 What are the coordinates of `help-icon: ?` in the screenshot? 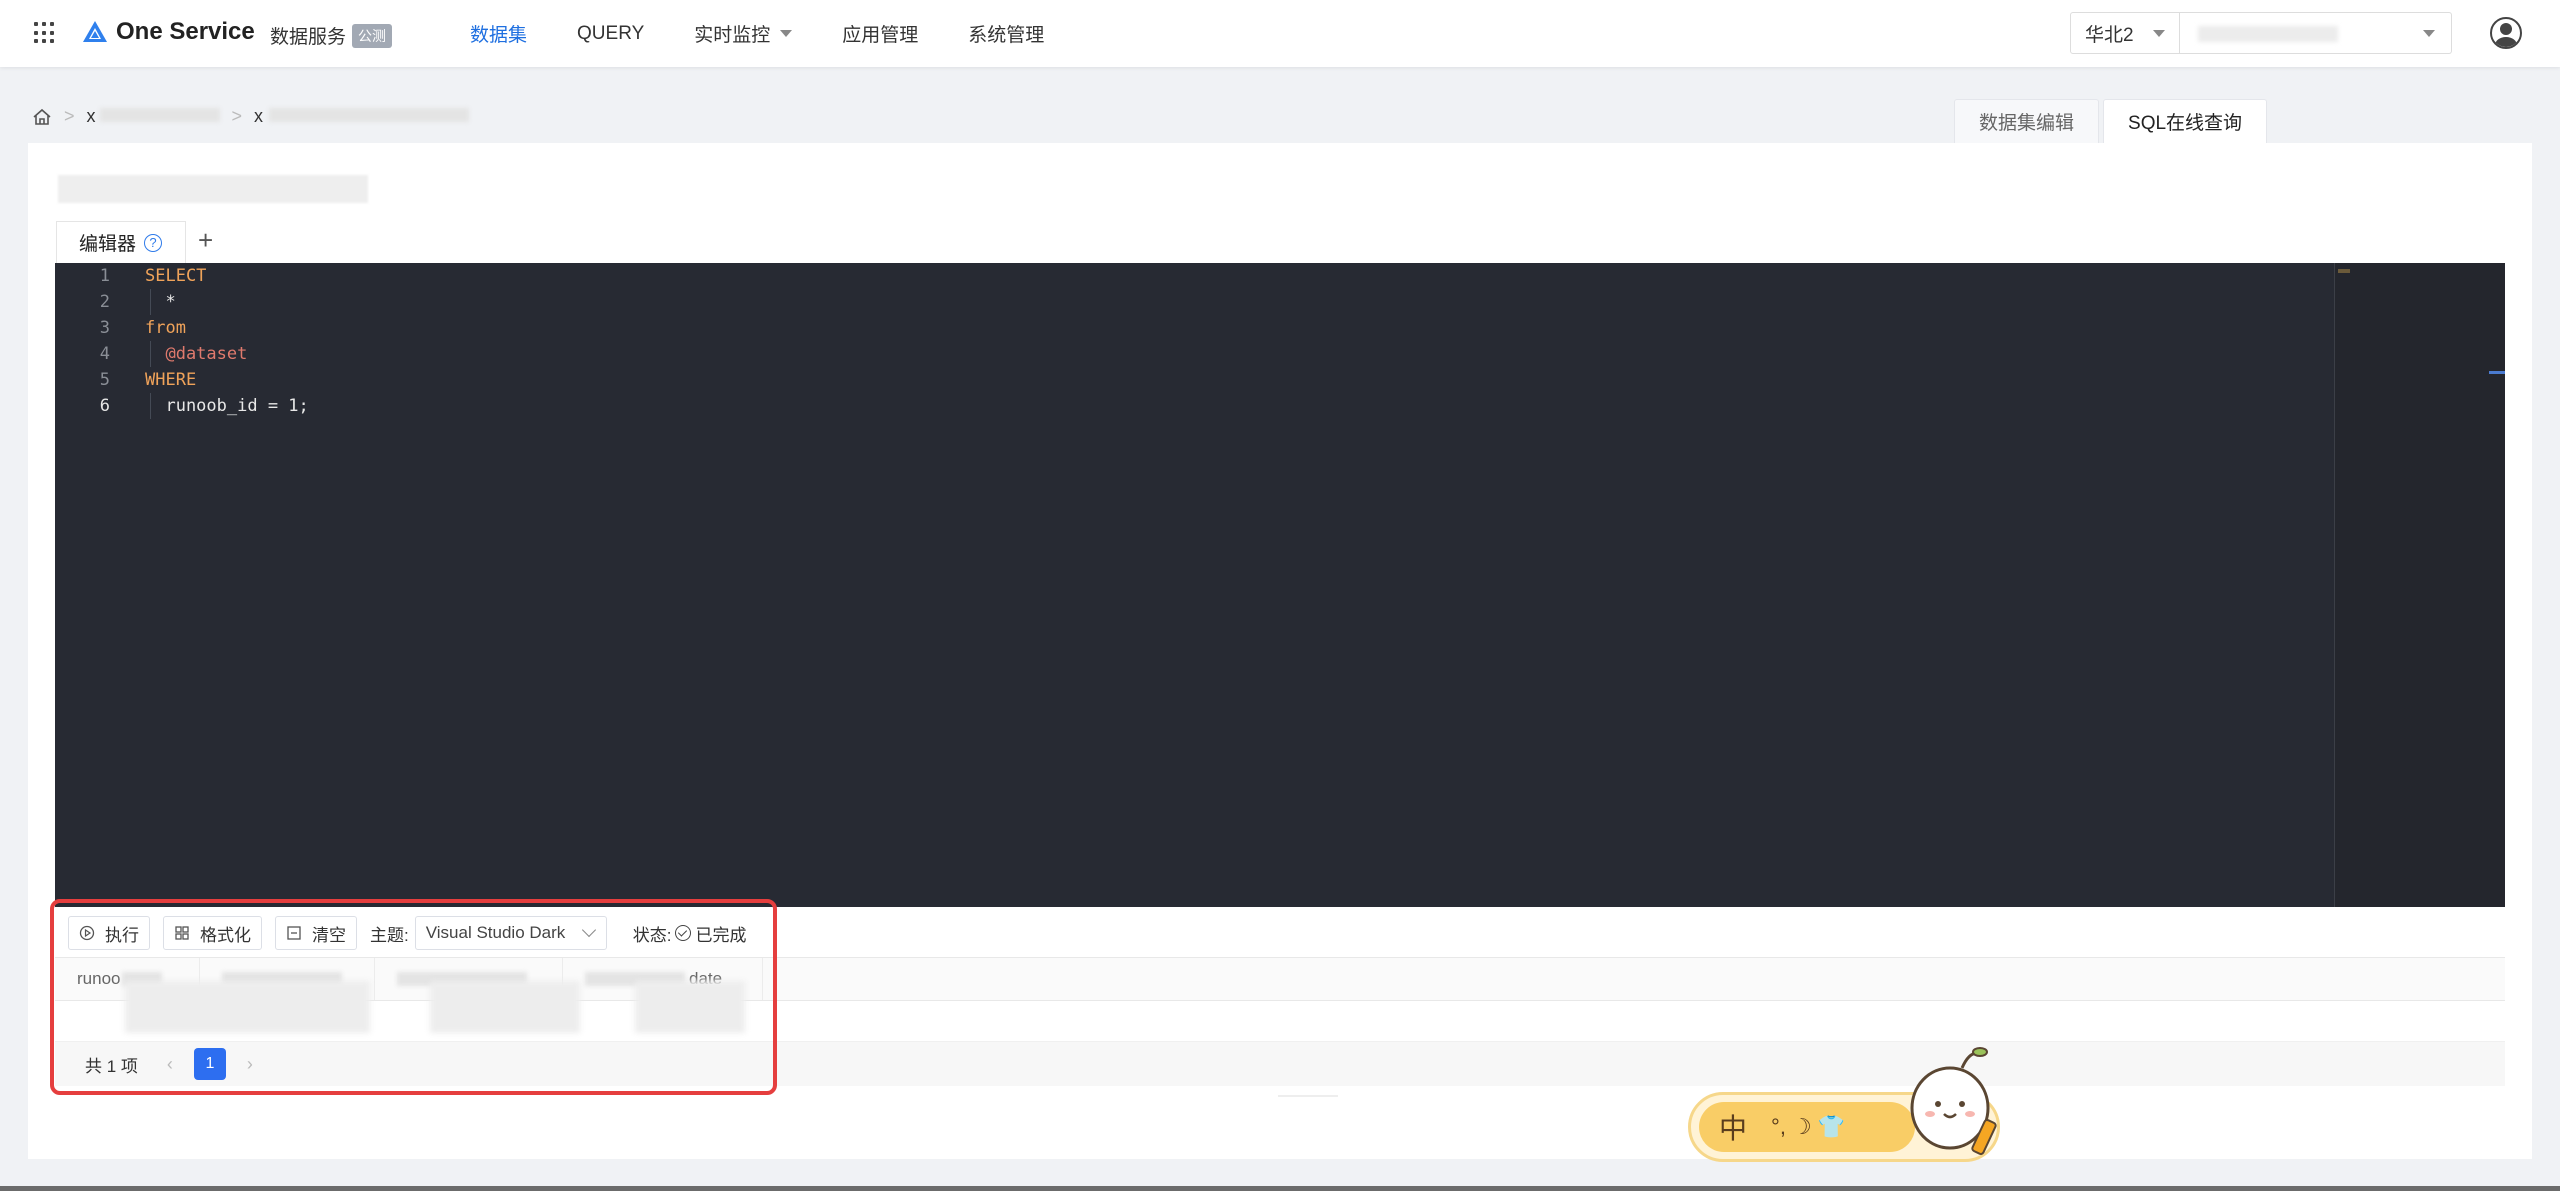 It's located at (153, 242).